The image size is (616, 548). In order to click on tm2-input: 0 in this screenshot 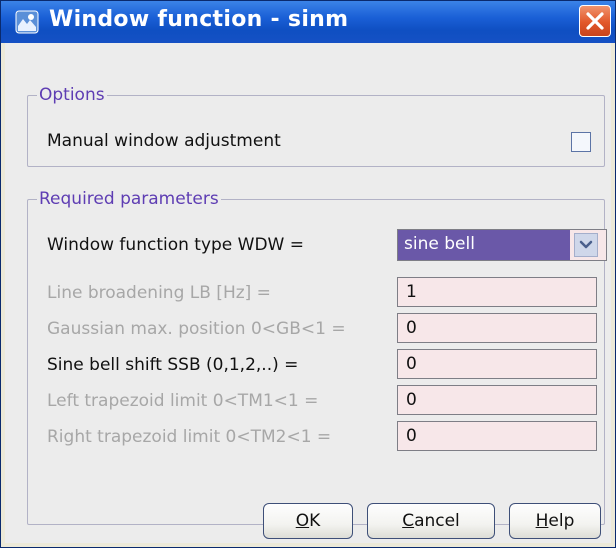, I will do `click(497, 436)`.